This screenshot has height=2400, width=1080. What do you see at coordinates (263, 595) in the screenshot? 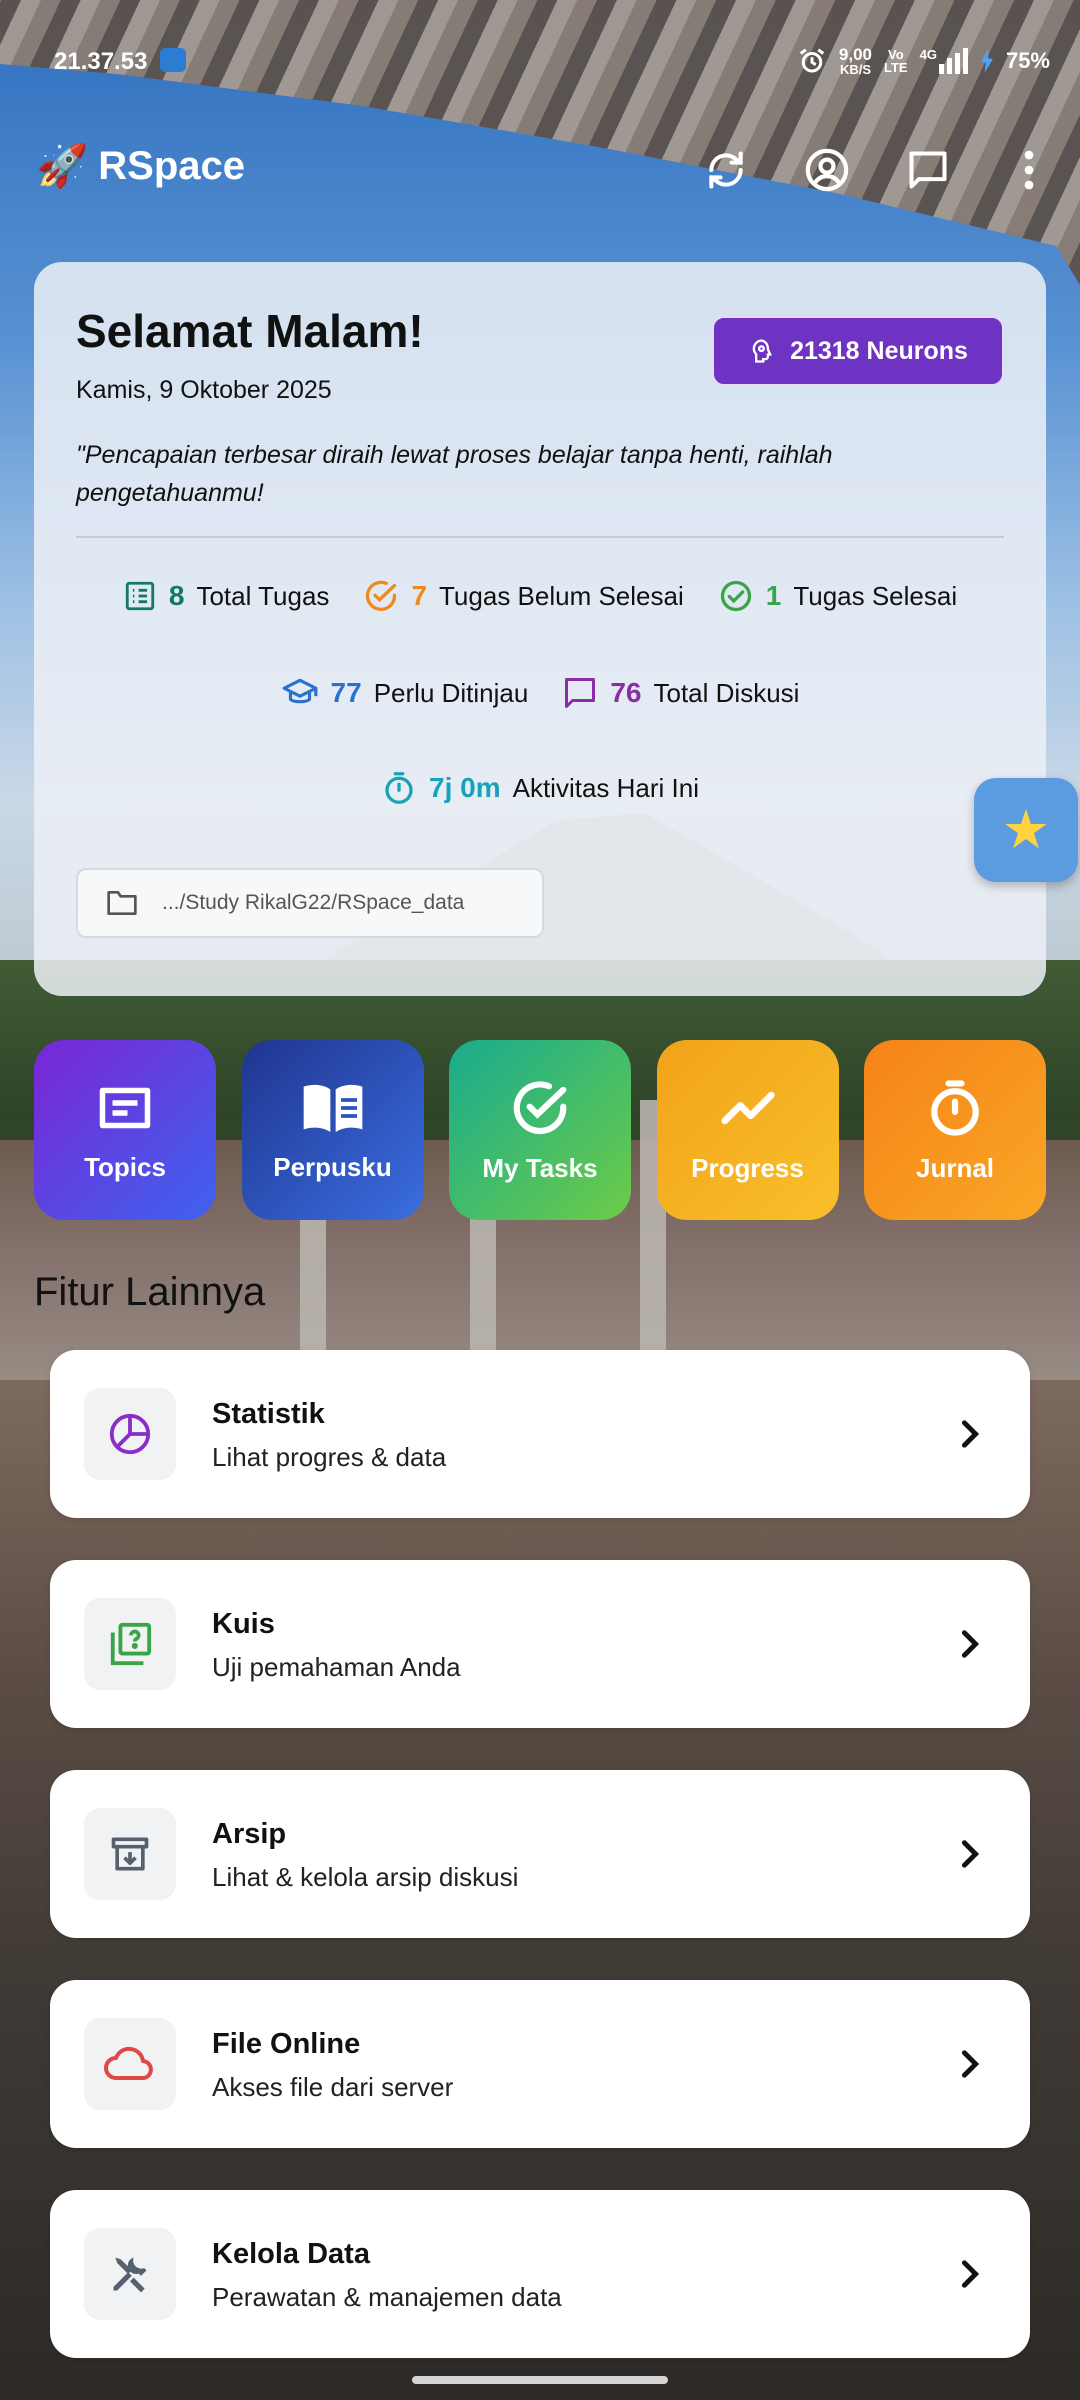
I see `stat-label: Total Tugas` at bounding box center [263, 595].